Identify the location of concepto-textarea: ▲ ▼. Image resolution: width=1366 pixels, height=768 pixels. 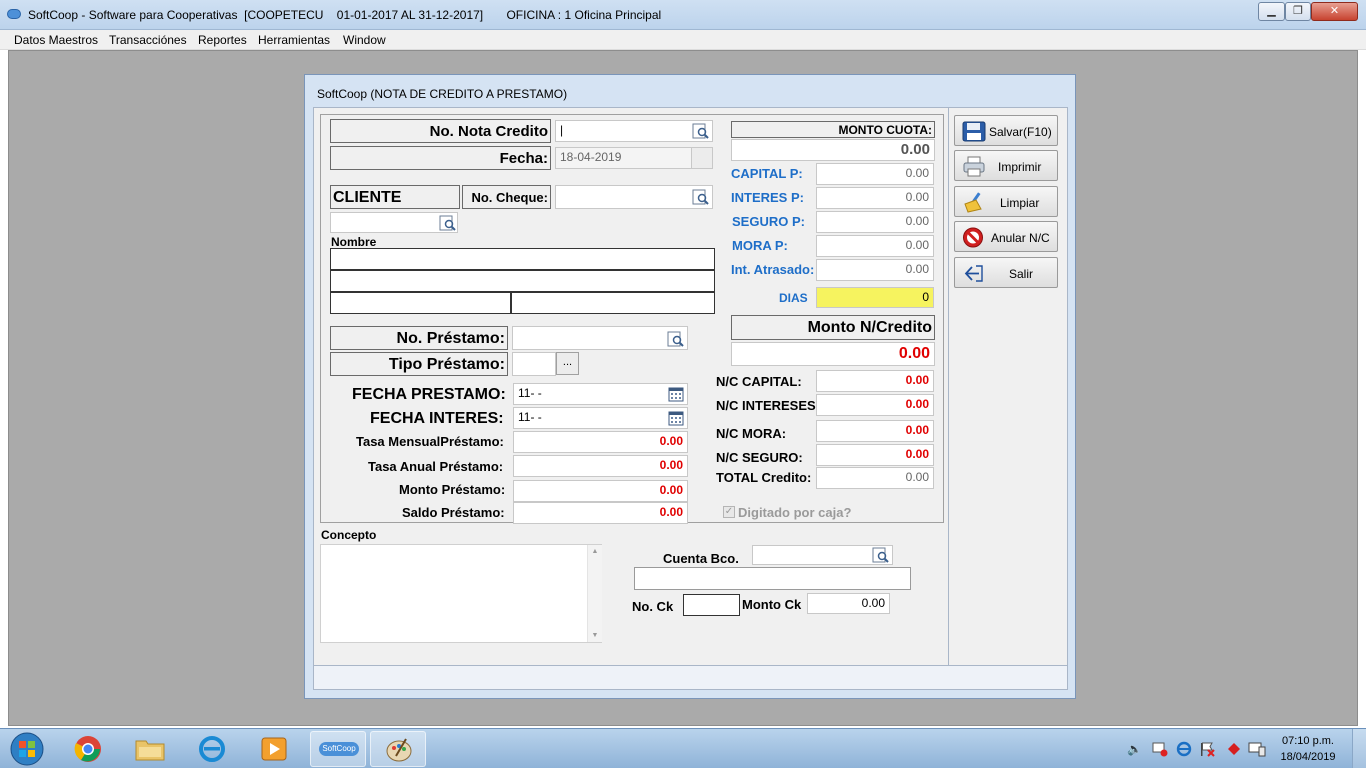
(461, 593).